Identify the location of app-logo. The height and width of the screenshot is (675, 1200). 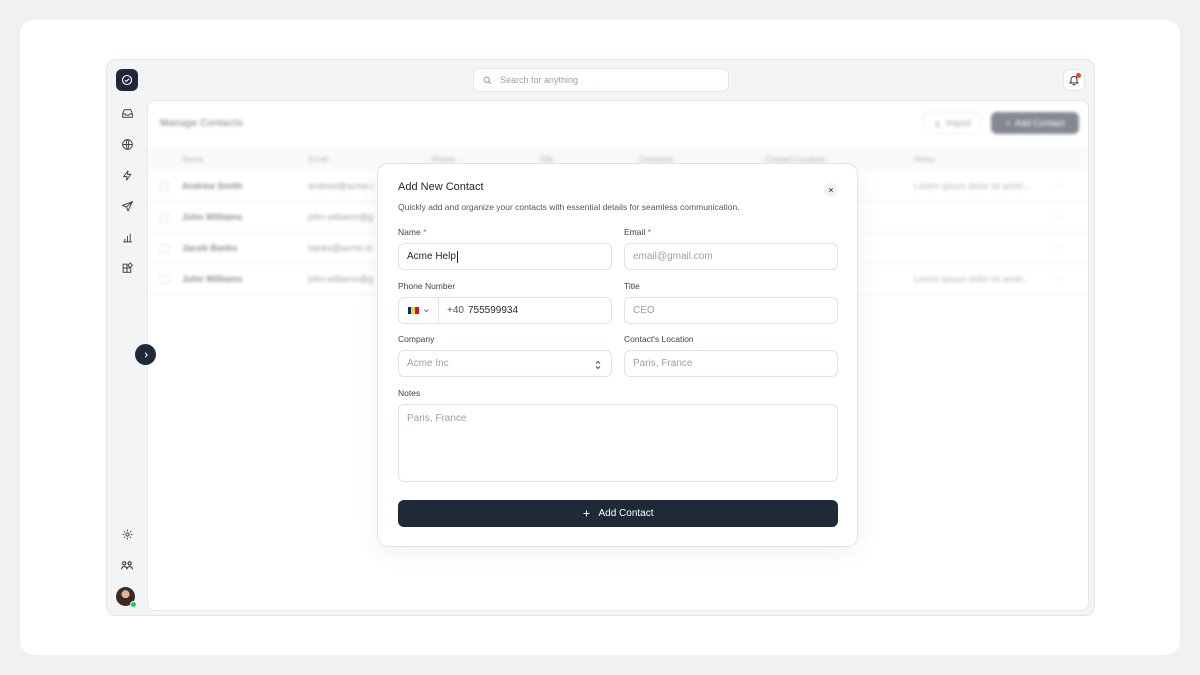
(127, 80).